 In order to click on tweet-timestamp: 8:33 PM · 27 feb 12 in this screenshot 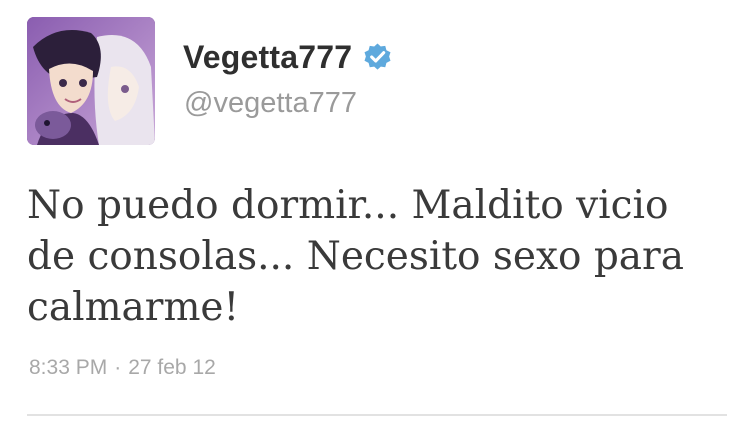, I will do `click(122, 368)`.